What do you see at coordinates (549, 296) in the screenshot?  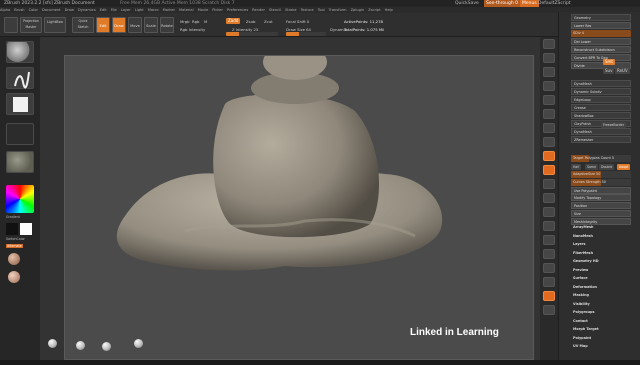 I see `solo-icon` at bounding box center [549, 296].